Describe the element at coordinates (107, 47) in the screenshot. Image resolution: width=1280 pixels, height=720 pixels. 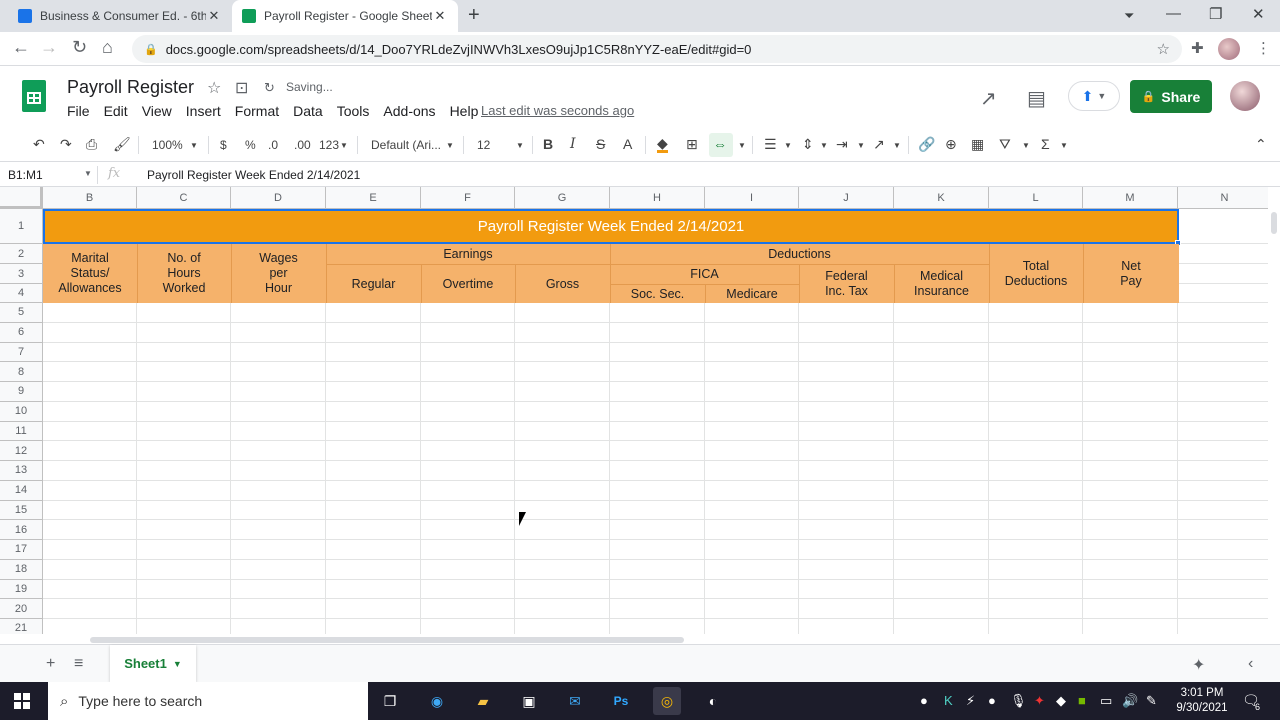
I see `home-icon: ⌂` at that location.